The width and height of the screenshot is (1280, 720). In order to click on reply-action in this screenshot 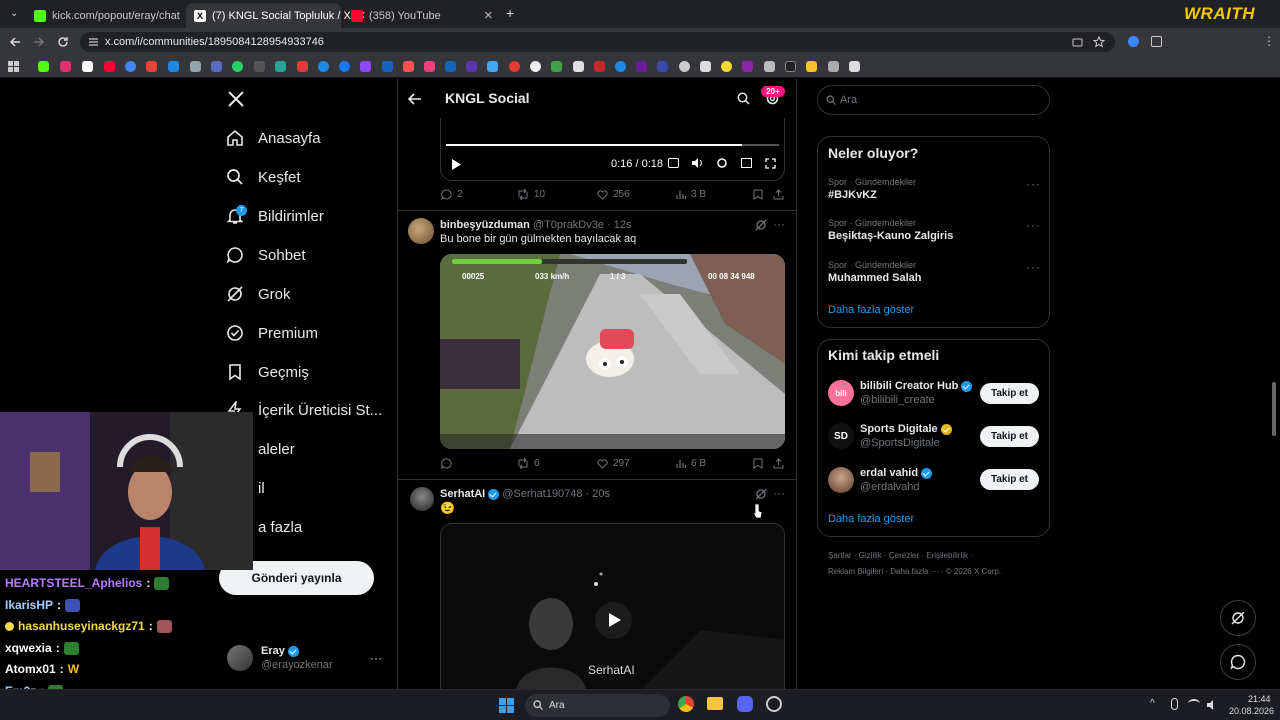, I will do `click(449, 463)`.